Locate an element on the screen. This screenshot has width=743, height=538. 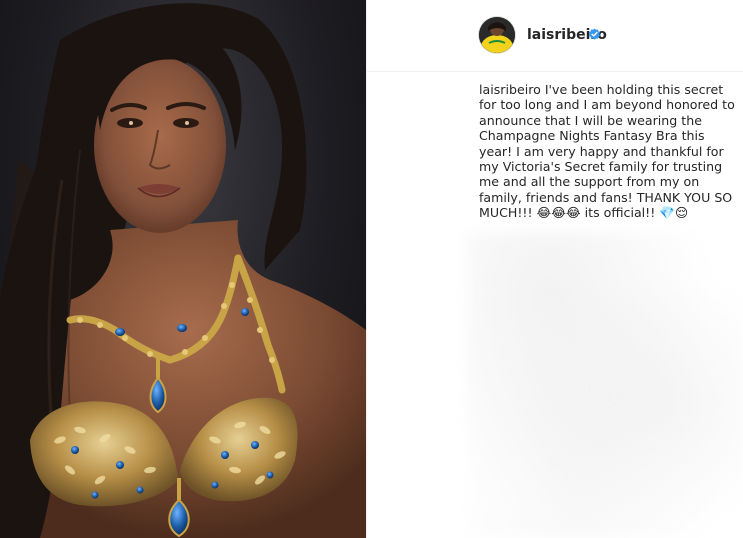
post-header: laisribeiro is located at coordinates (555, 36).